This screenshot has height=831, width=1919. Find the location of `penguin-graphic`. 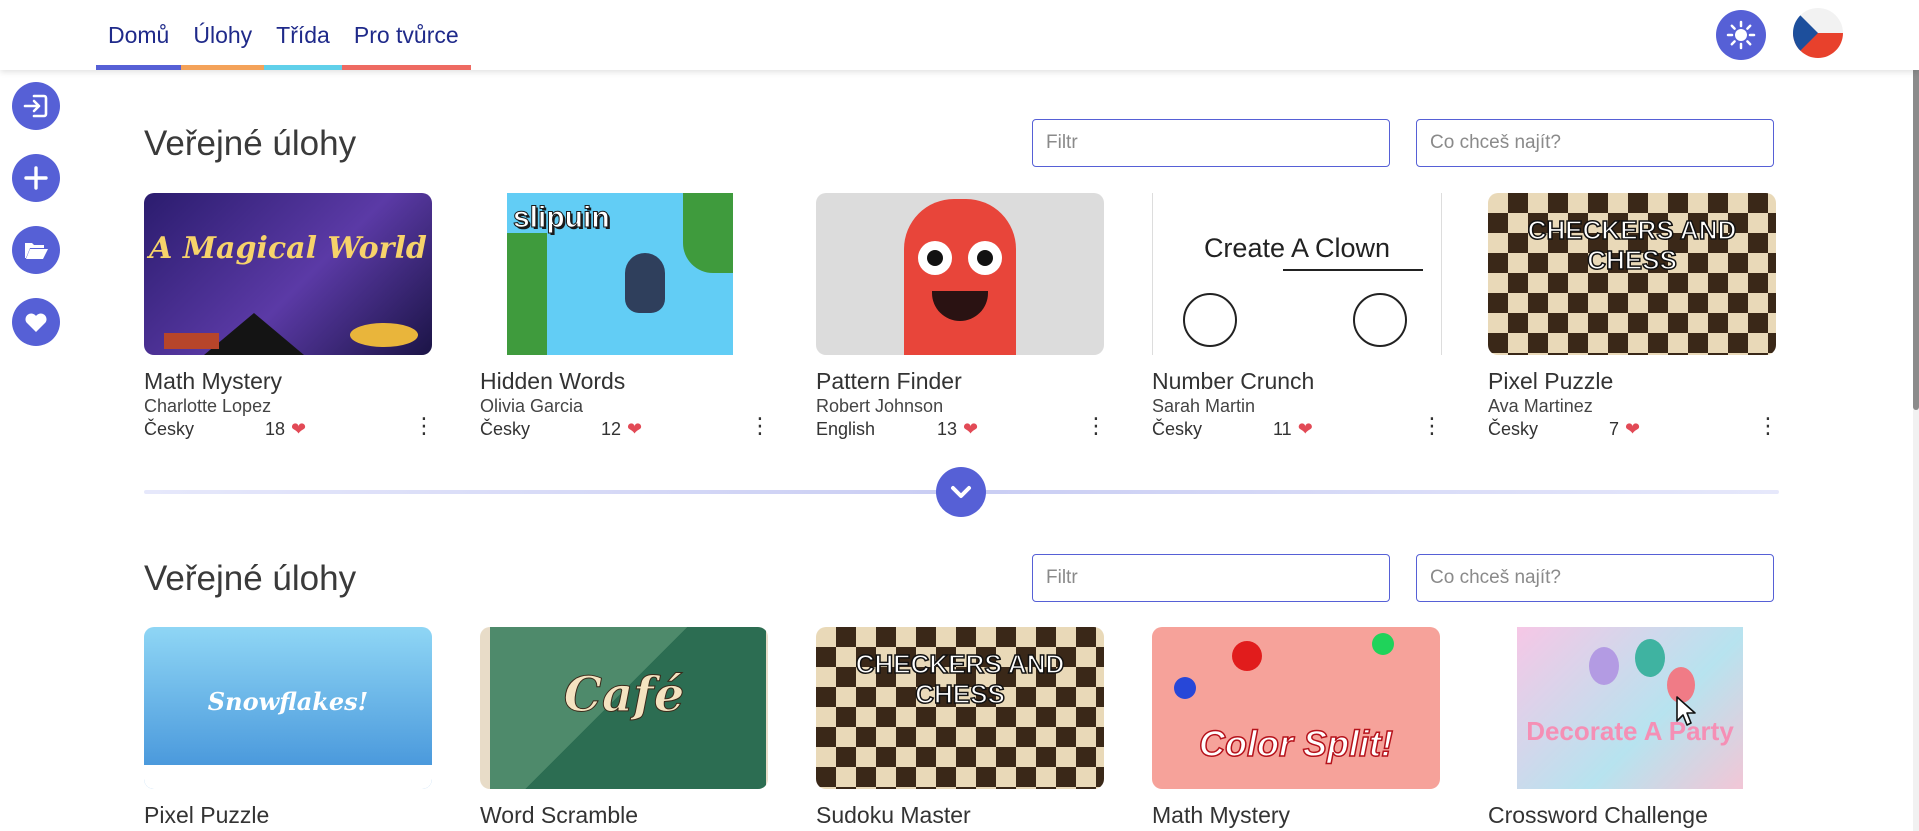

penguin-graphic is located at coordinates (645, 283).